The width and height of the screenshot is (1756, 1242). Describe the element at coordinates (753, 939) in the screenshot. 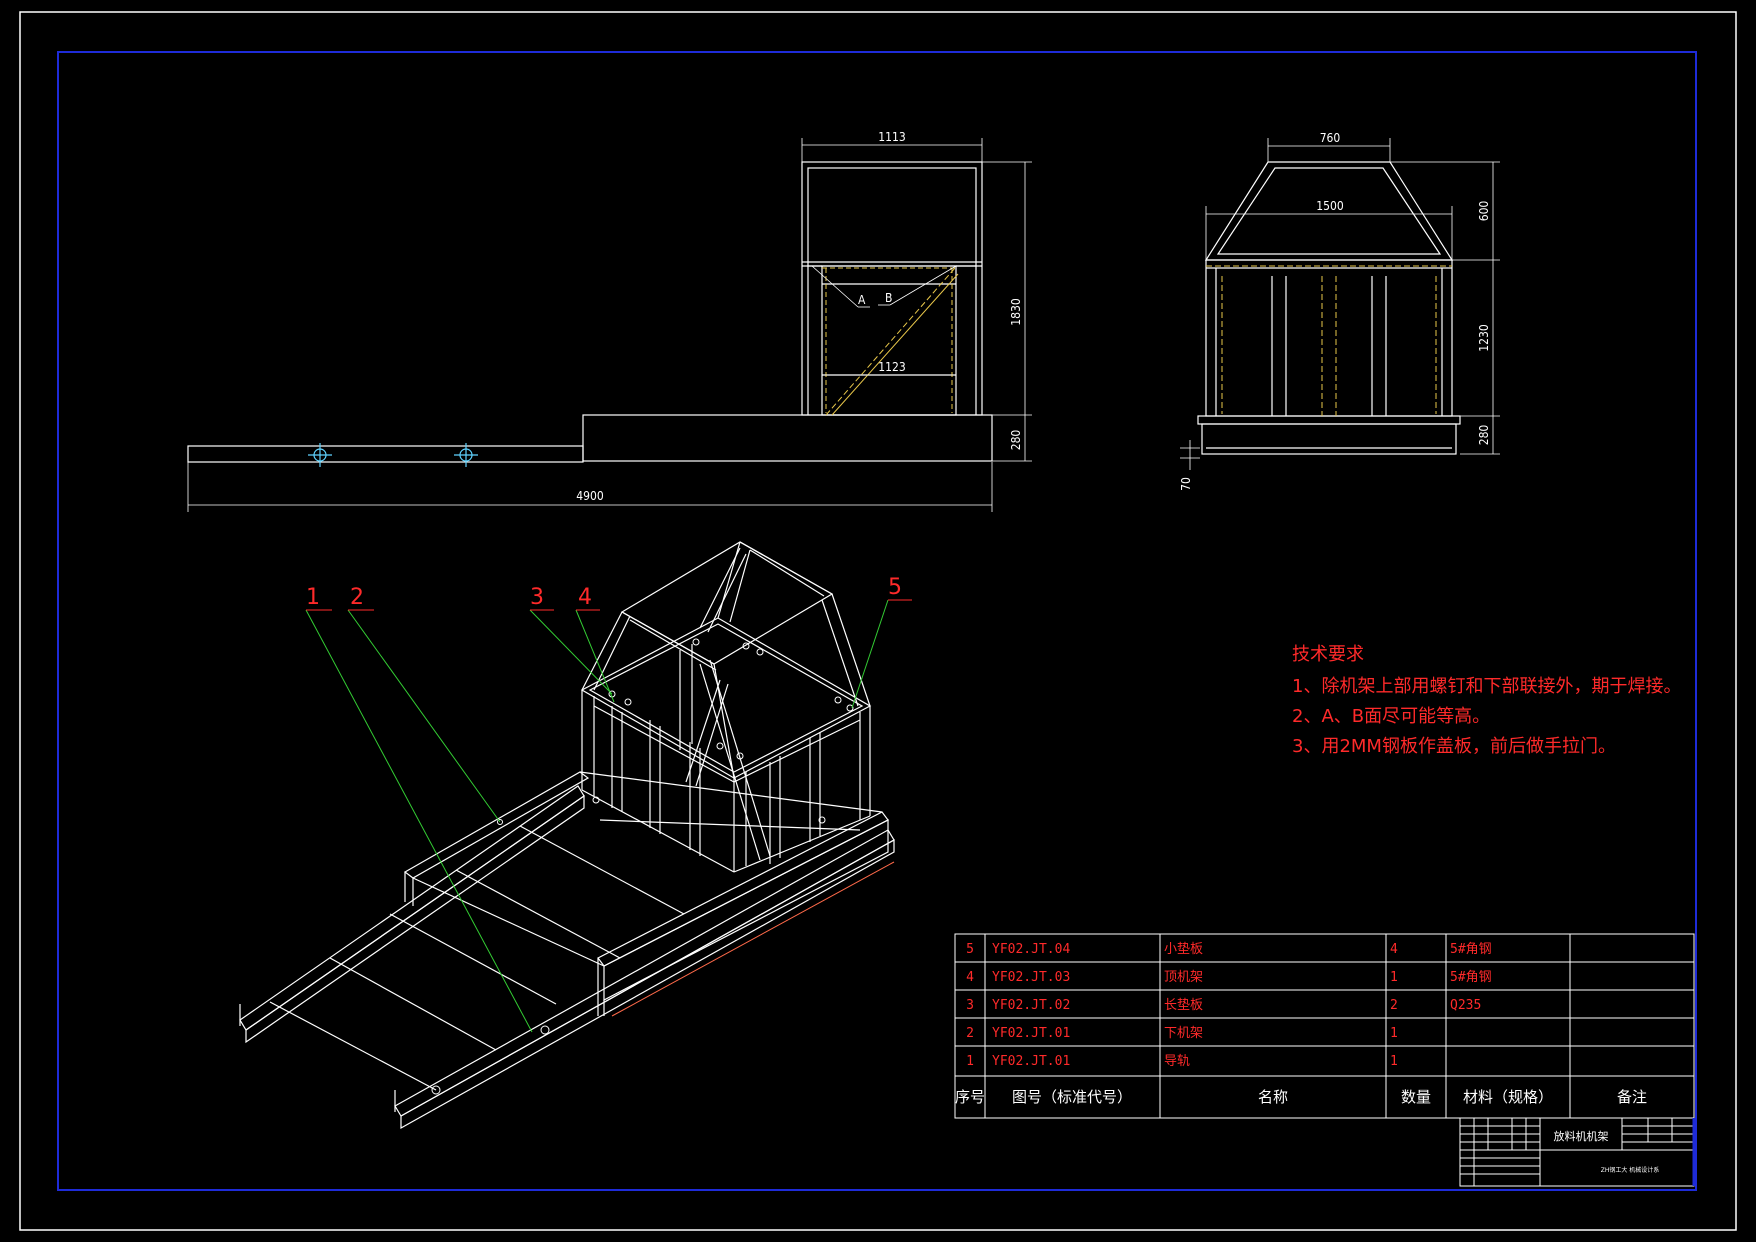

I see `rail-shadow-line` at that location.